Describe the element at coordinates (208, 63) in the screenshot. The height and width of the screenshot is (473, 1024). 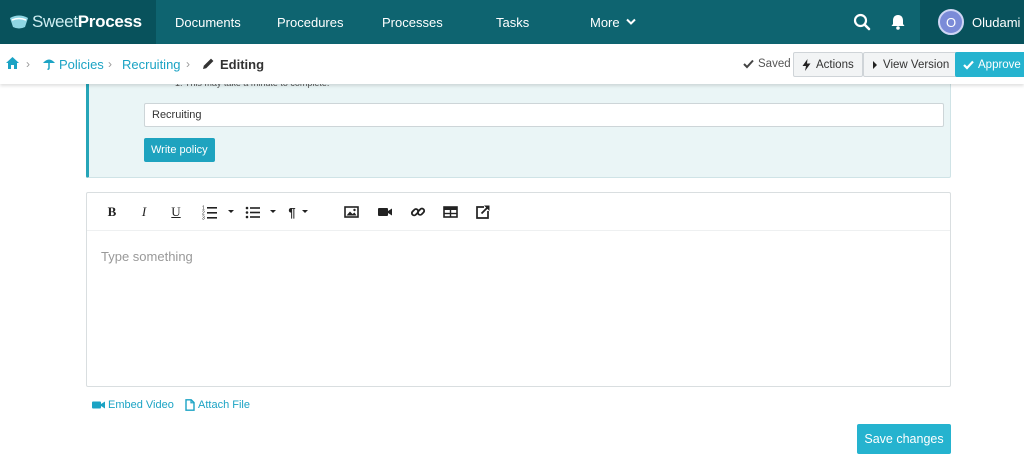
I see `pencil-icon` at that location.